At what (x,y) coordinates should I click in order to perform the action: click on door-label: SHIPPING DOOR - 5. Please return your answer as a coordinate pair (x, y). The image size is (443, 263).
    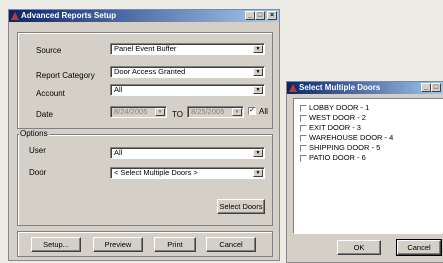
    Looking at the image, I should click on (345, 147).